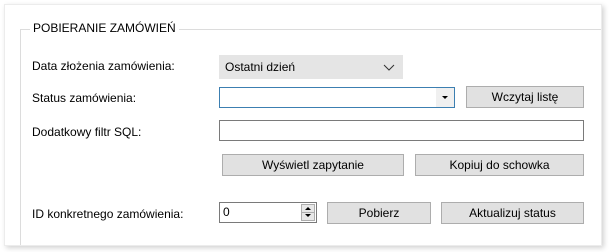 Image resolution: width=611 pixels, height=252 pixels. I want to click on spin-buttons-icon, so click(308, 212).